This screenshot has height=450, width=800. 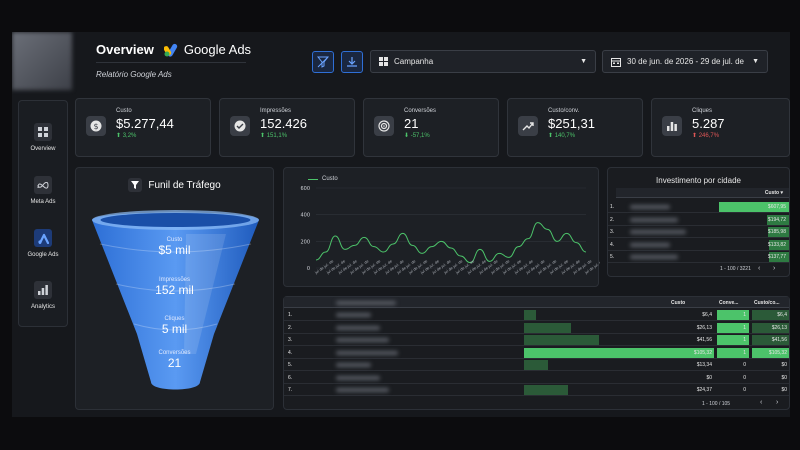 What do you see at coordinates (305, 242) in the screenshot?
I see `y-tick-label: 200` at bounding box center [305, 242].